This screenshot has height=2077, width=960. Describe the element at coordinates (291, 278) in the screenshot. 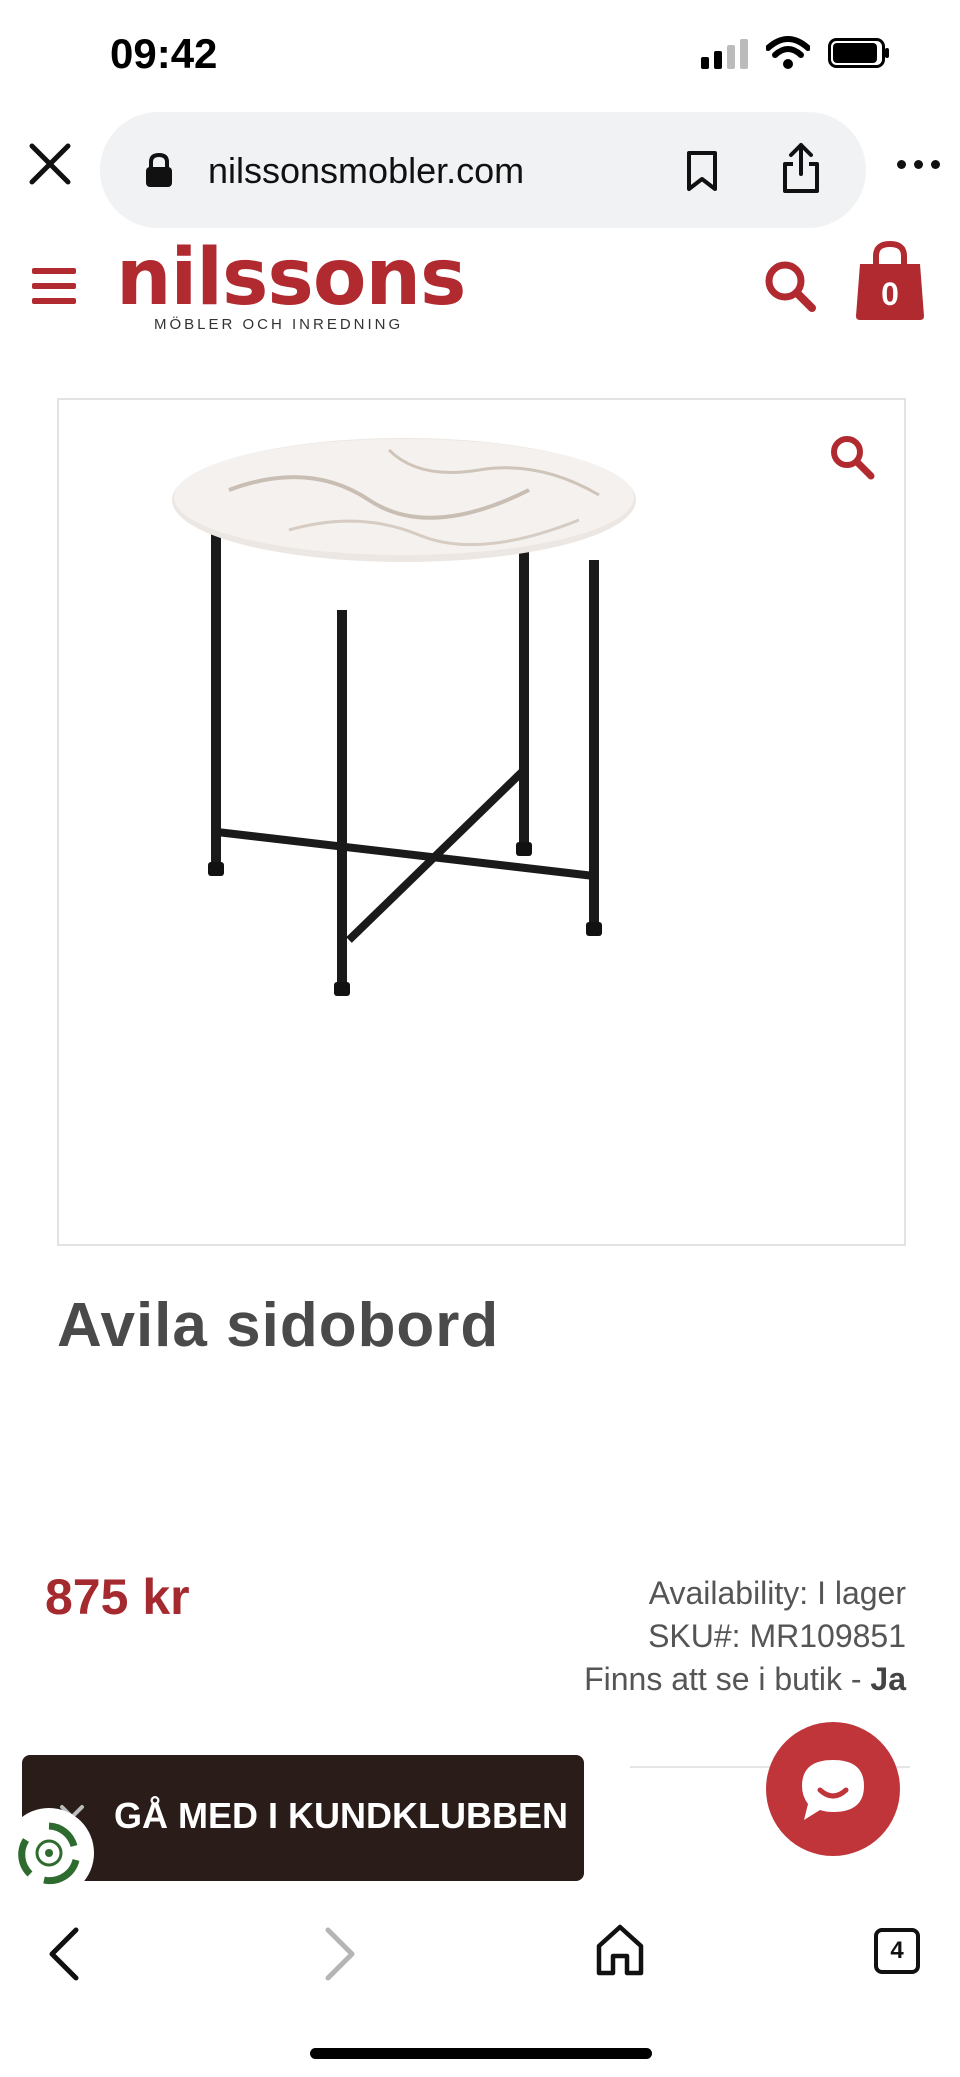

I see `logo-word: nilssons` at that location.